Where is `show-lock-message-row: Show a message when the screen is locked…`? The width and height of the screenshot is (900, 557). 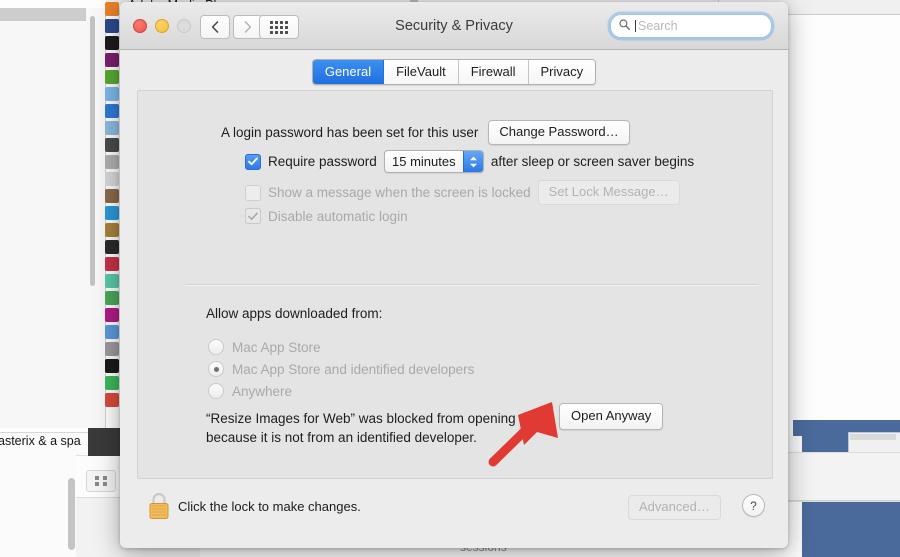
show-lock-message-row: Show a message when the screen is locked… is located at coordinates (462, 192).